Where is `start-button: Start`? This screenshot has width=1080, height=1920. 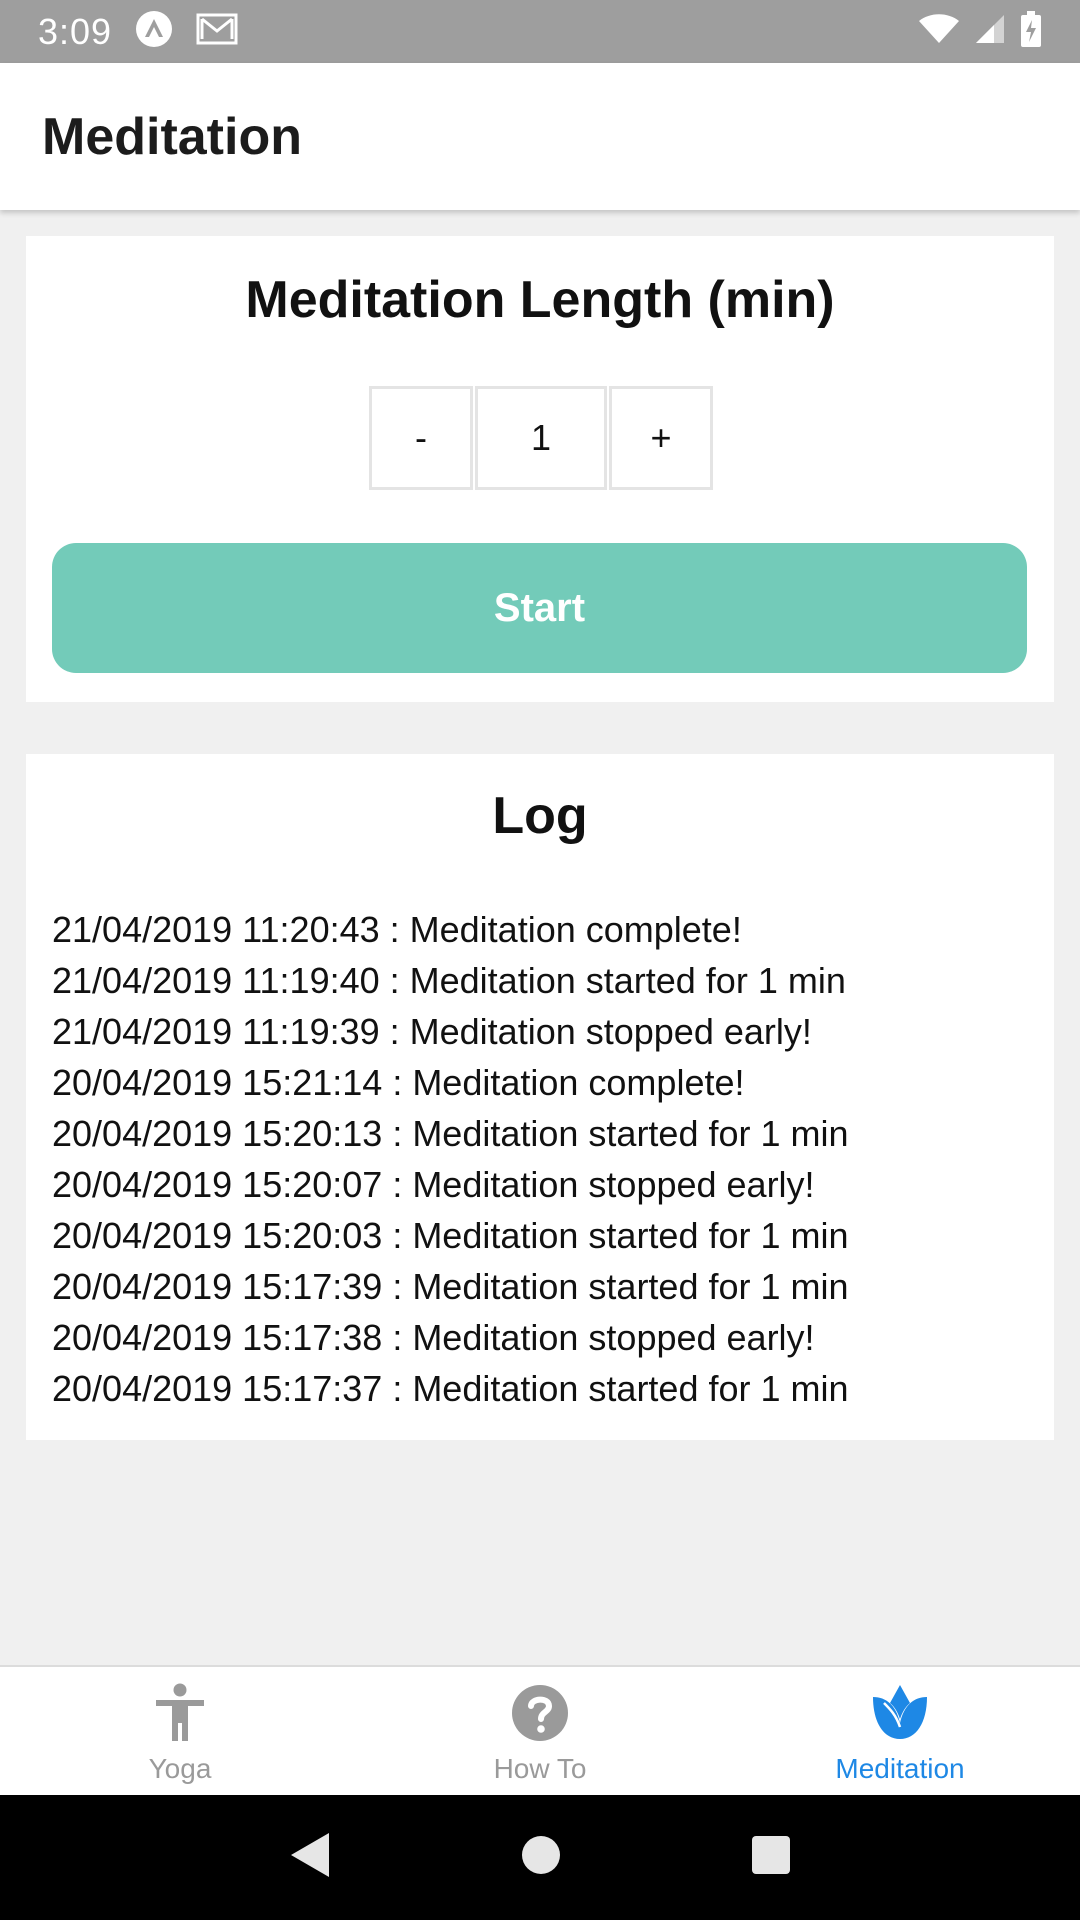
start-button: Start is located at coordinates (539, 608).